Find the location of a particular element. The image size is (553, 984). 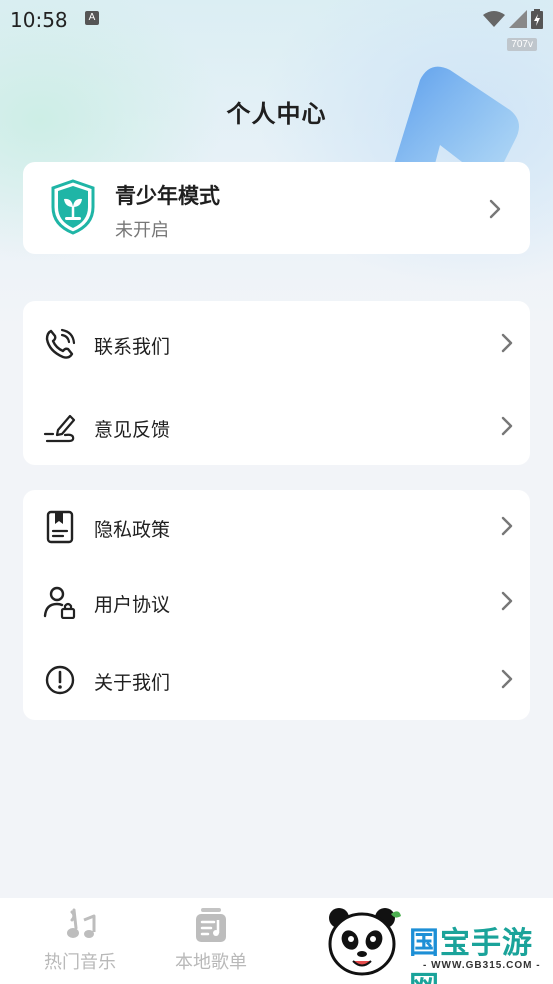

wifi-icon is located at coordinates (494, 19).